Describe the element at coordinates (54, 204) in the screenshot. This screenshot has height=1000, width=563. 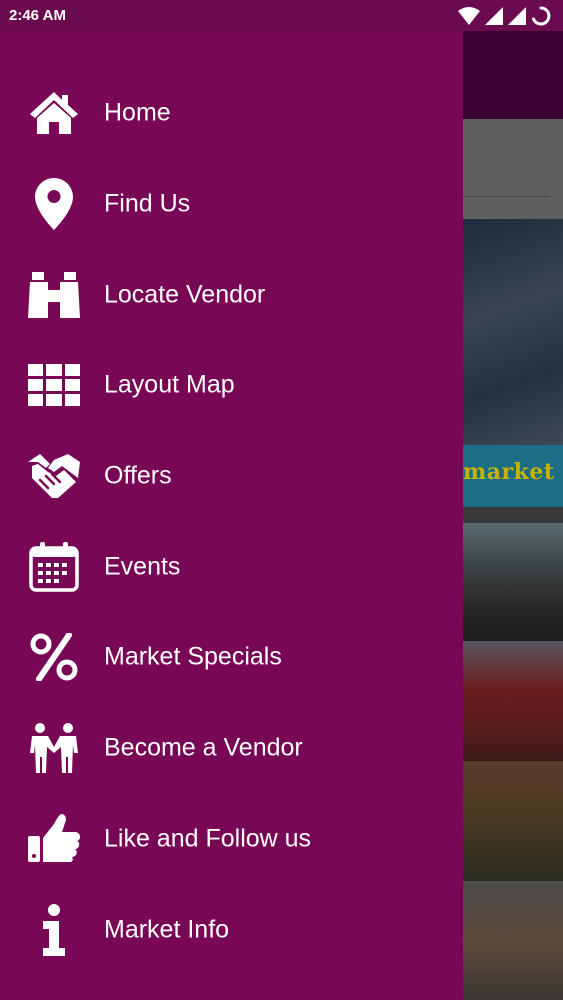
I see `location-pin-icon` at that location.